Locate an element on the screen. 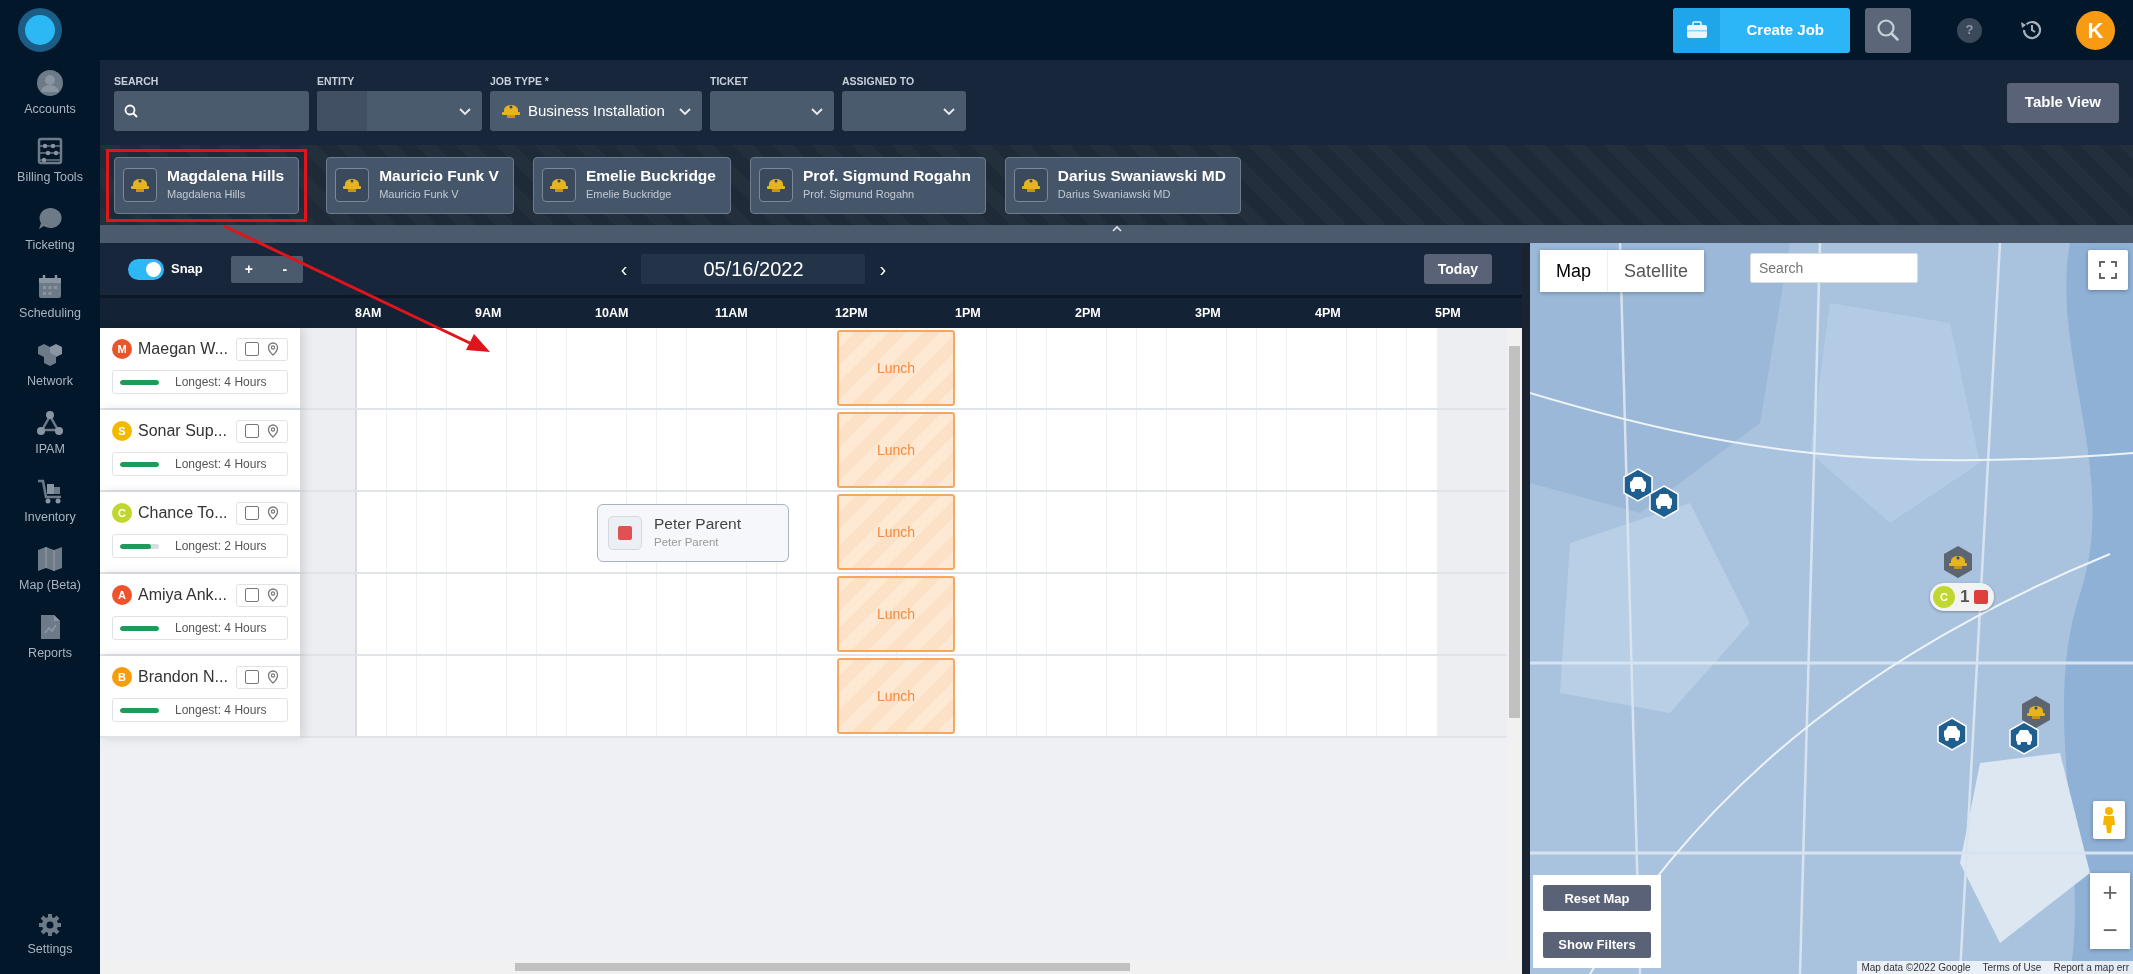 The width and height of the screenshot is (2133, 974). snap-toggle is located at coordinates (146, 269).